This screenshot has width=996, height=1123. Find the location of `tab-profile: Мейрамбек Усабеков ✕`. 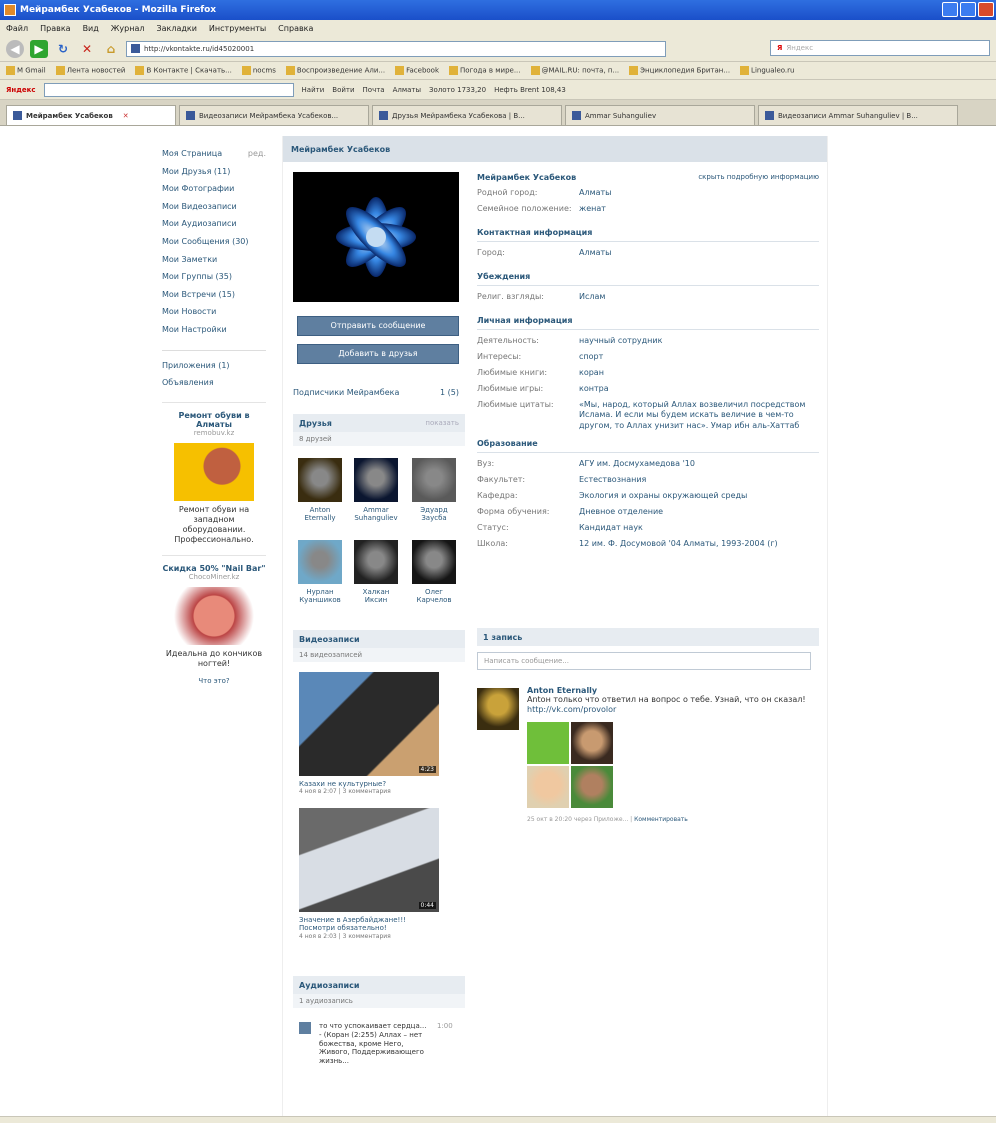

tab-profile: Мейрамбек Усабеков ✕ is located at coordinates (91, 115).